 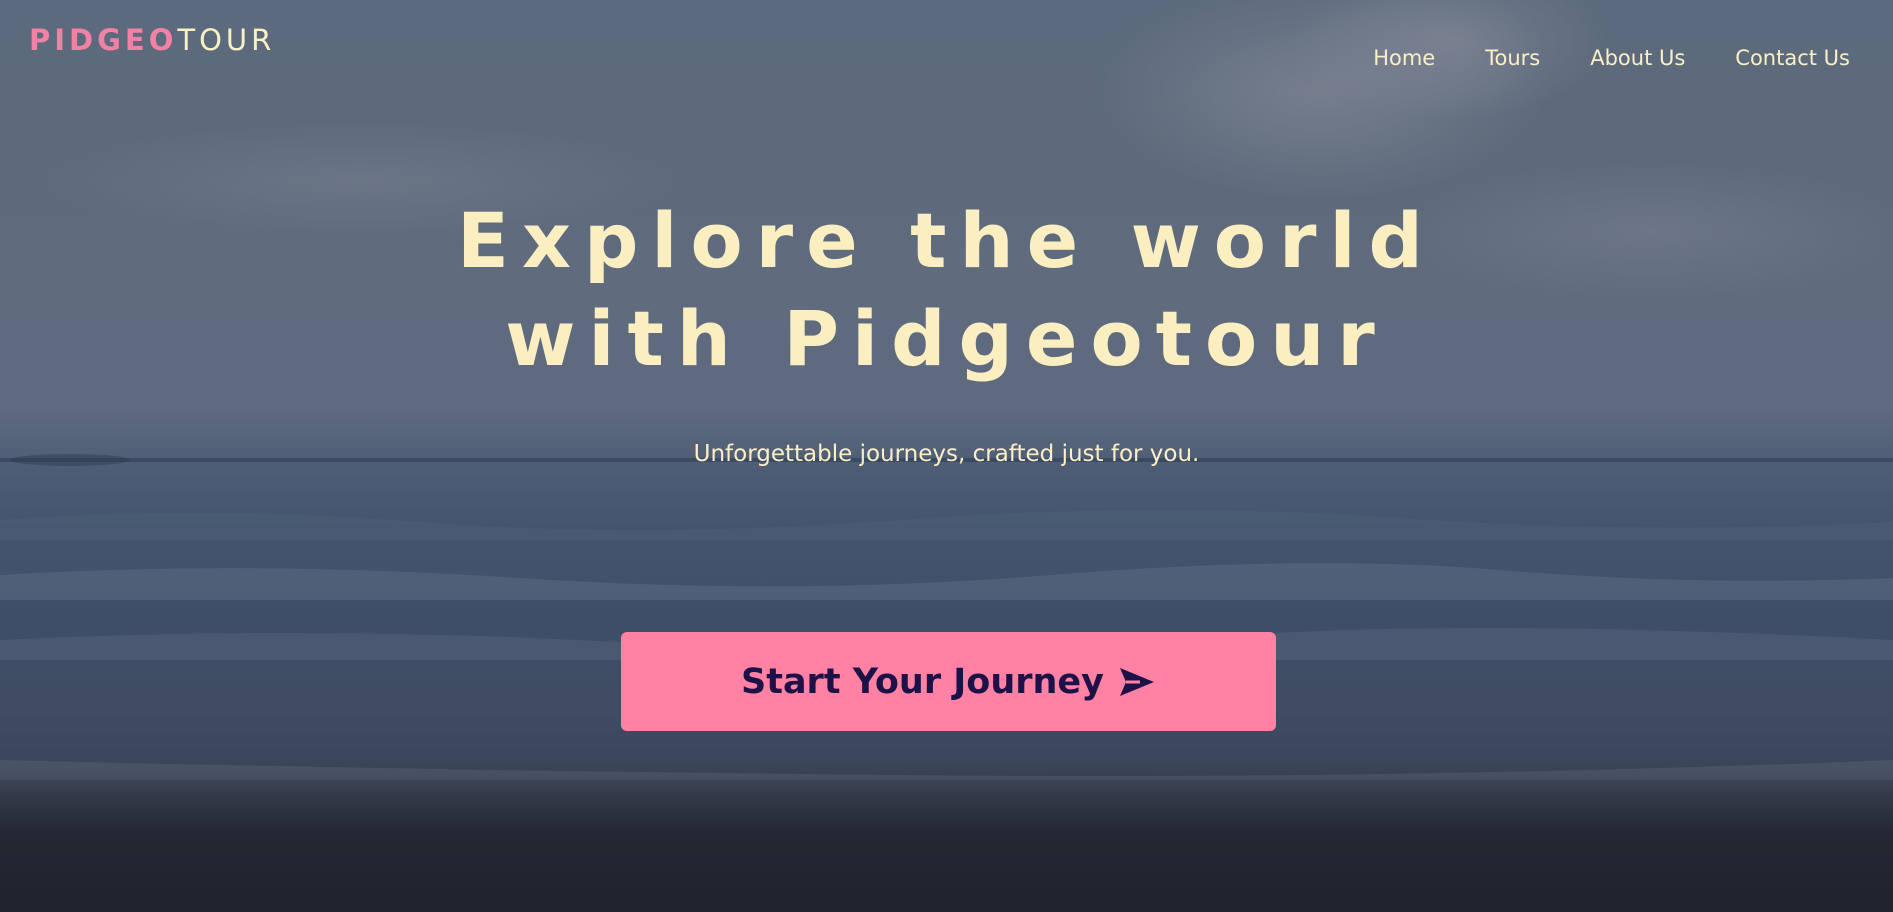 What do you see at coordinates (226, 40) in the screenshot?
I see `logo-text-light: TOUR` at bounding box center [226, 40].